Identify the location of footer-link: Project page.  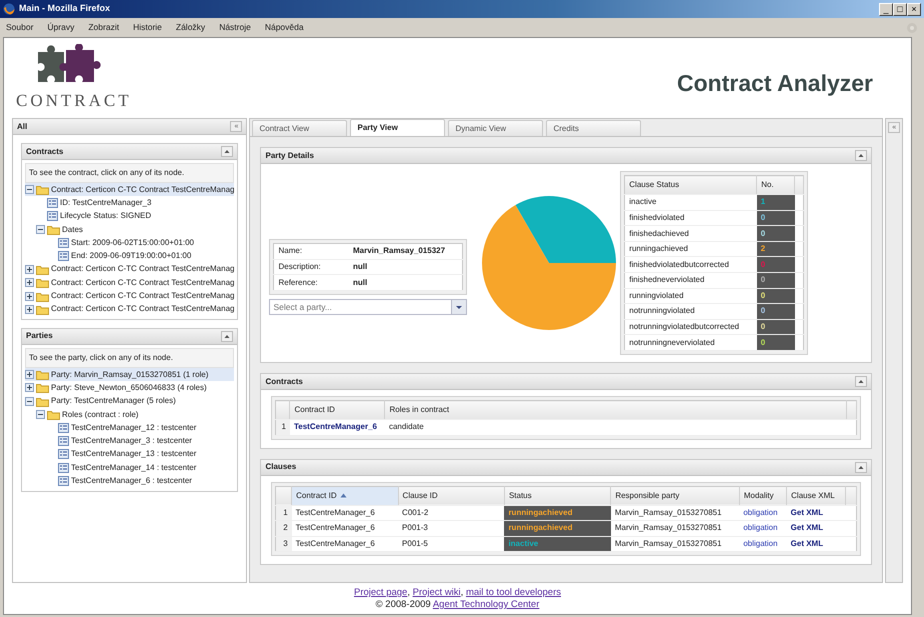
(381, 592).